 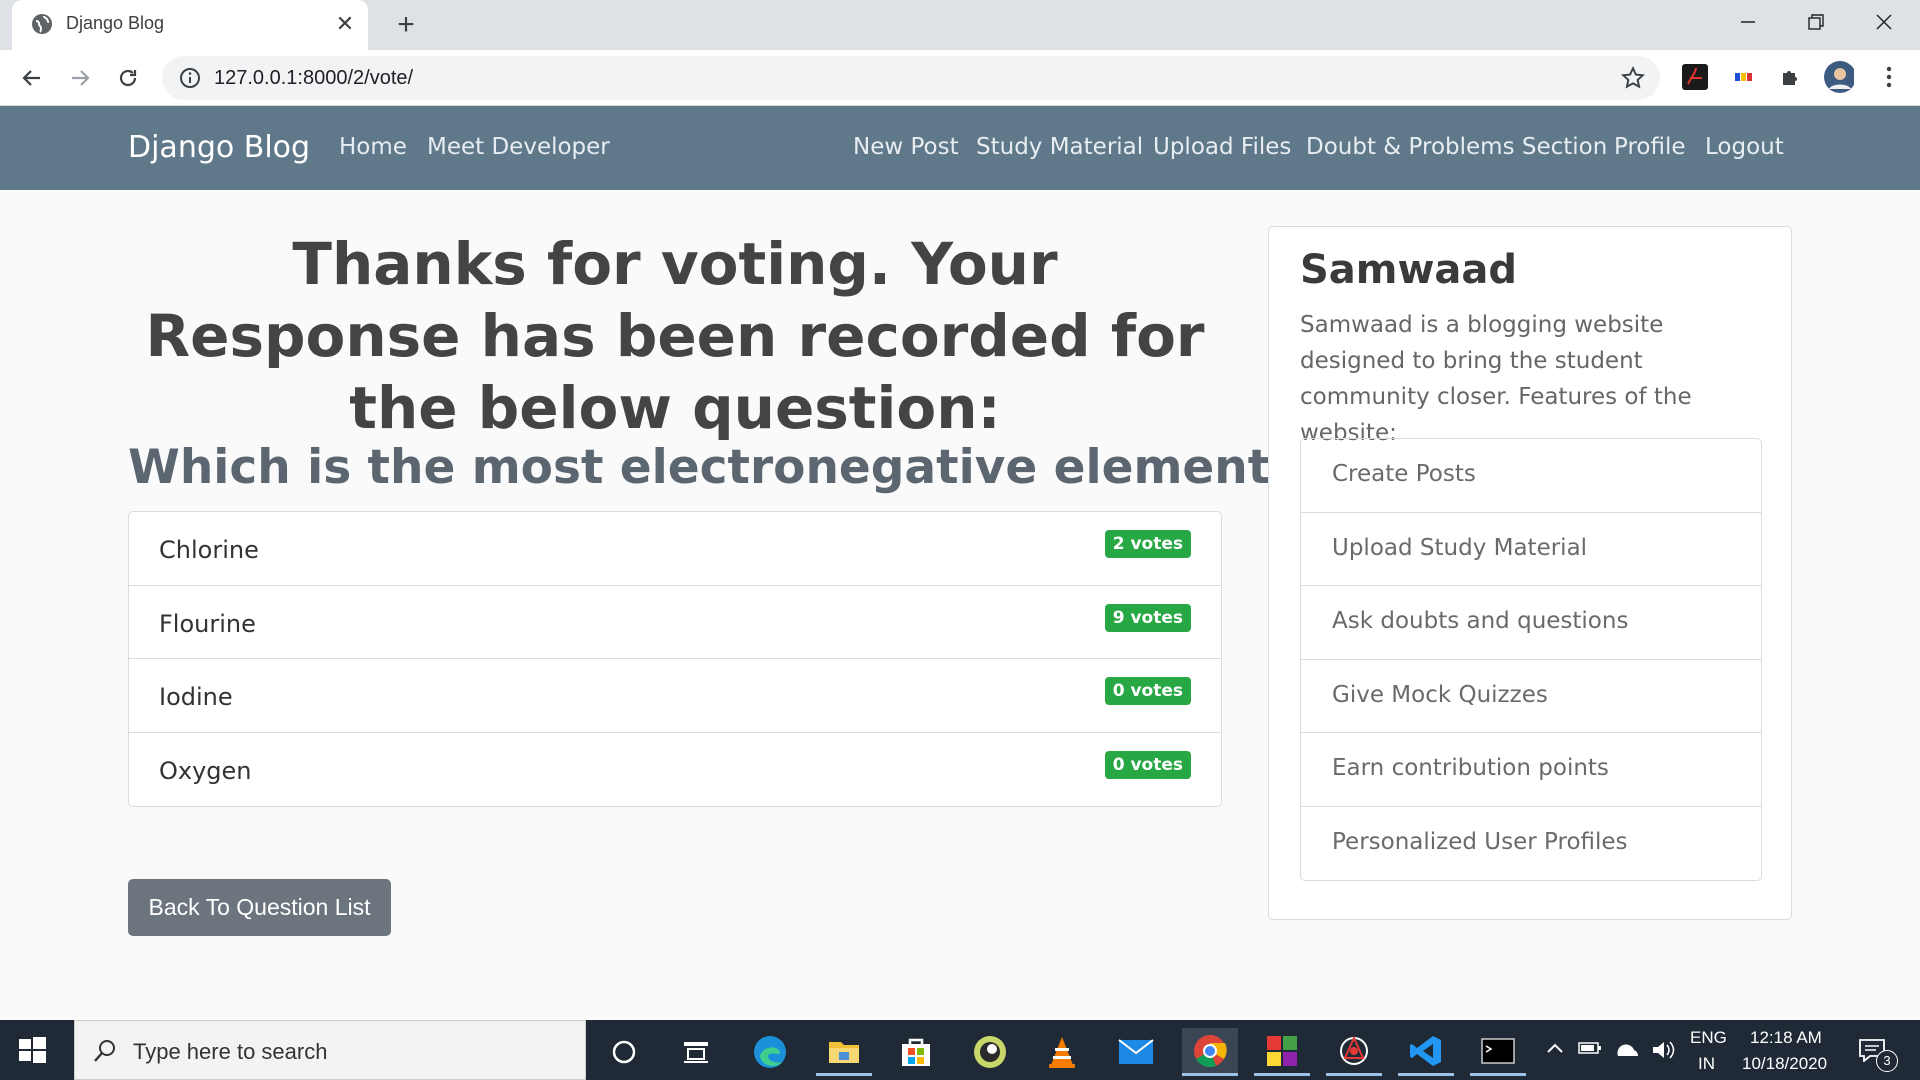 What do you see at coordinates (330, 1050) in the screenshot?
I see `taskbar-search-box: Type here to search` at bounding box center [330, 1050].